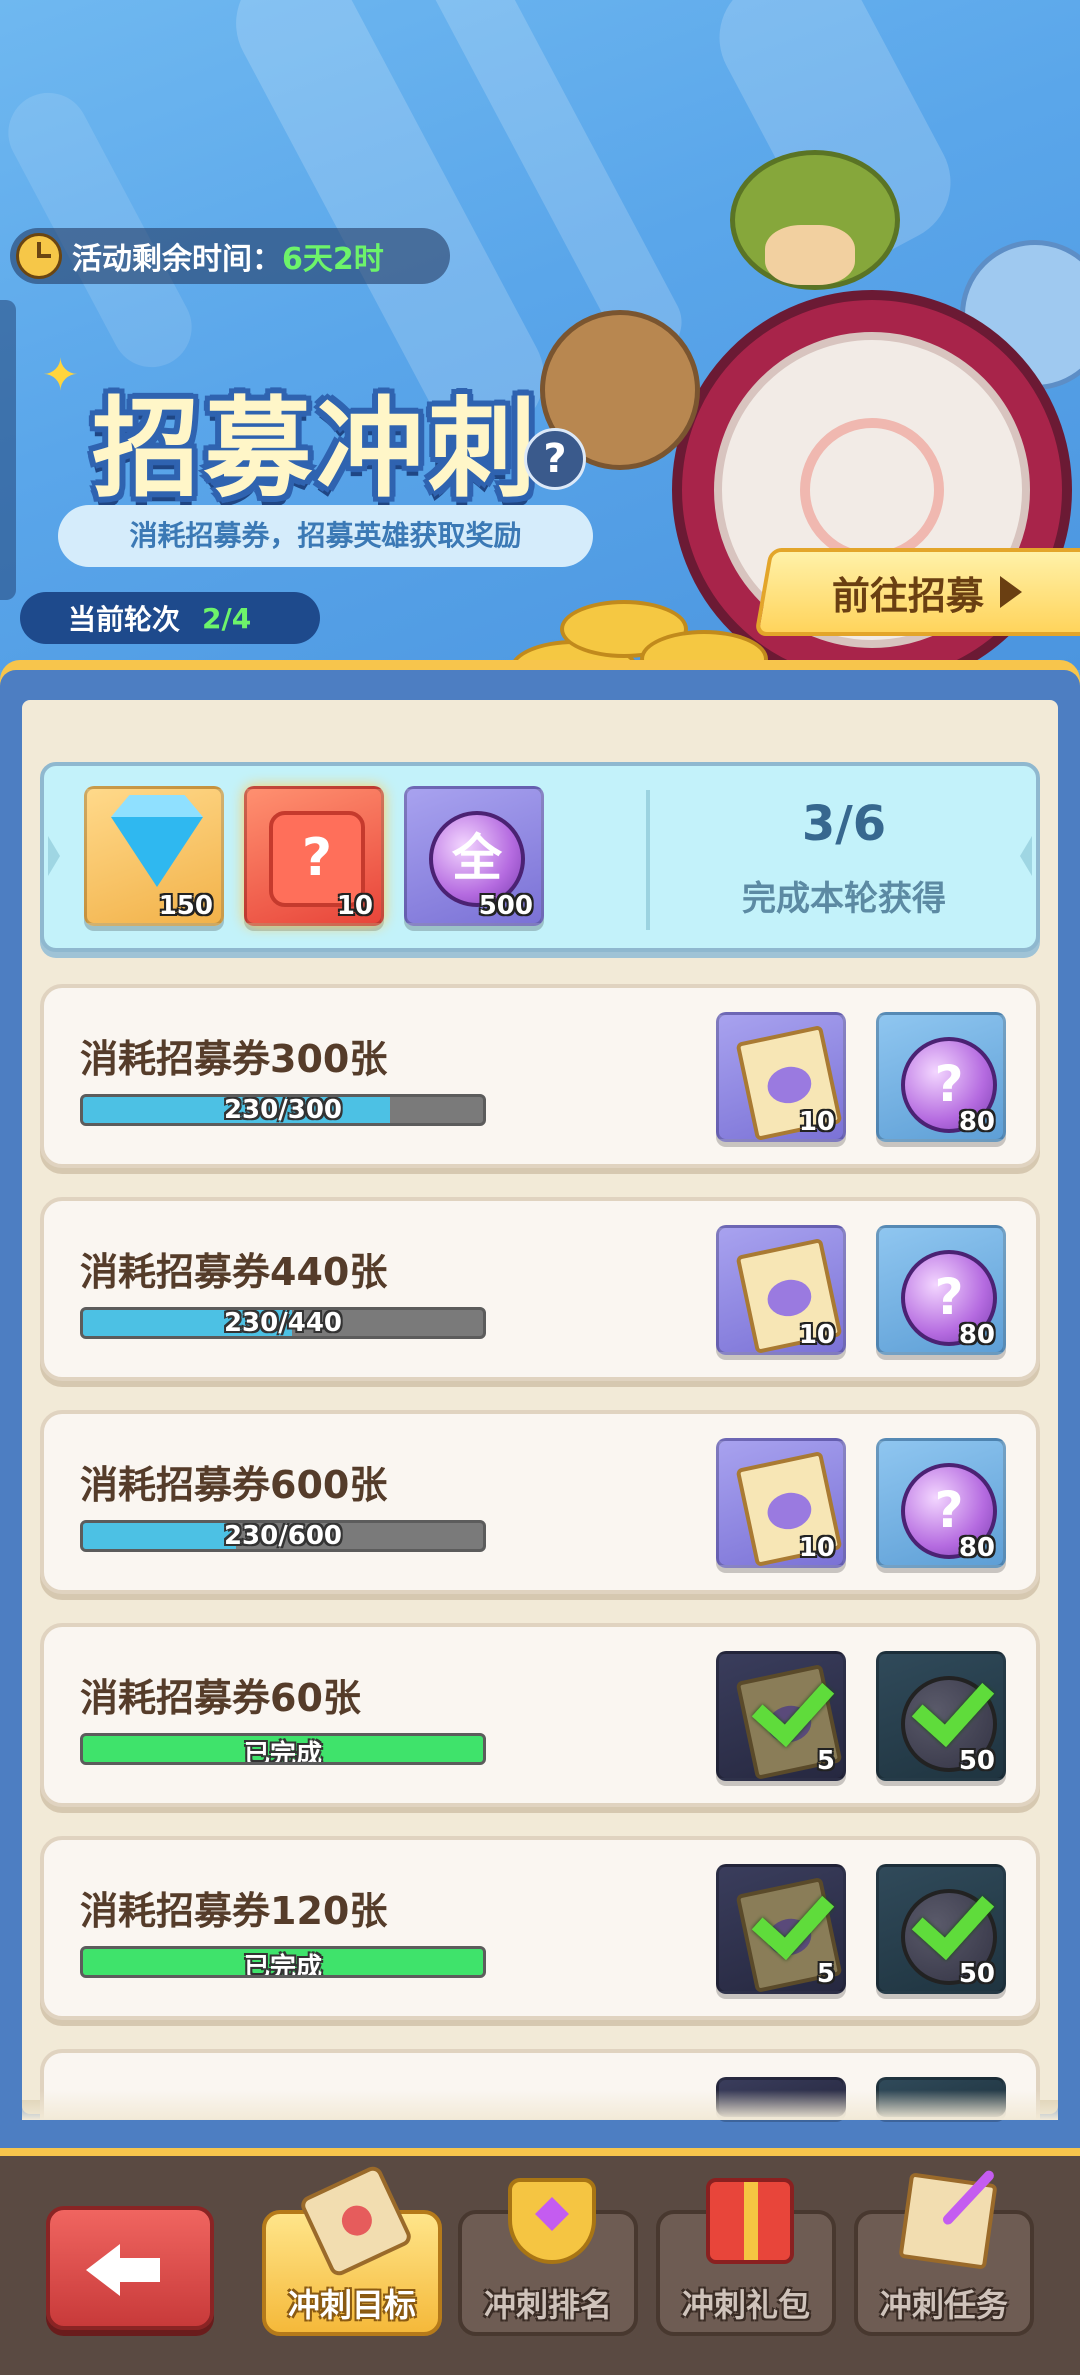 The width and height of the screenshot is (1080, 2375). What do you see at coordinates (60, 375) in the screenshot?
I see `sparkle-icon: ✦` at bounding box center [60, 375].